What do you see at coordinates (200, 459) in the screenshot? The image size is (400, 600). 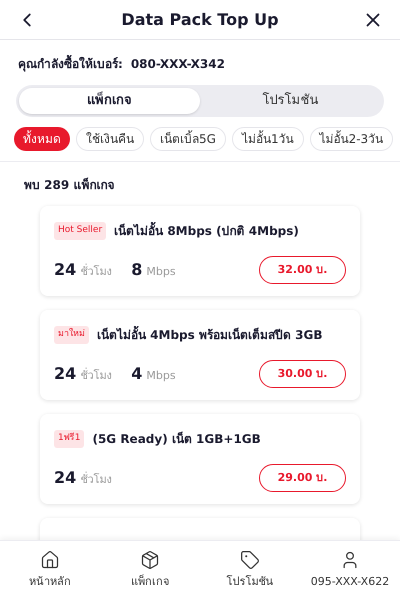 I see `package-card: 1ฟรี1 (5G Ready) เน็ต 1GB+1GB 24 ชั่วโมง 29.00 บ.` at bounding box center [200, 459].